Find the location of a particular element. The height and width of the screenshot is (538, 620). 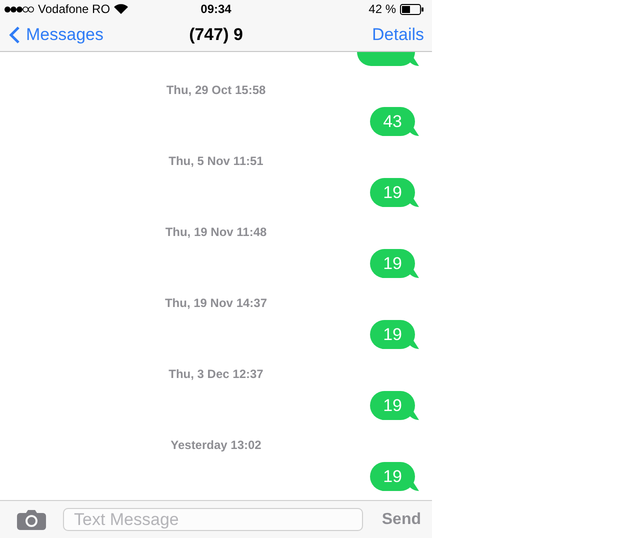

back-button: Messages is located at coordinates (56, 34).